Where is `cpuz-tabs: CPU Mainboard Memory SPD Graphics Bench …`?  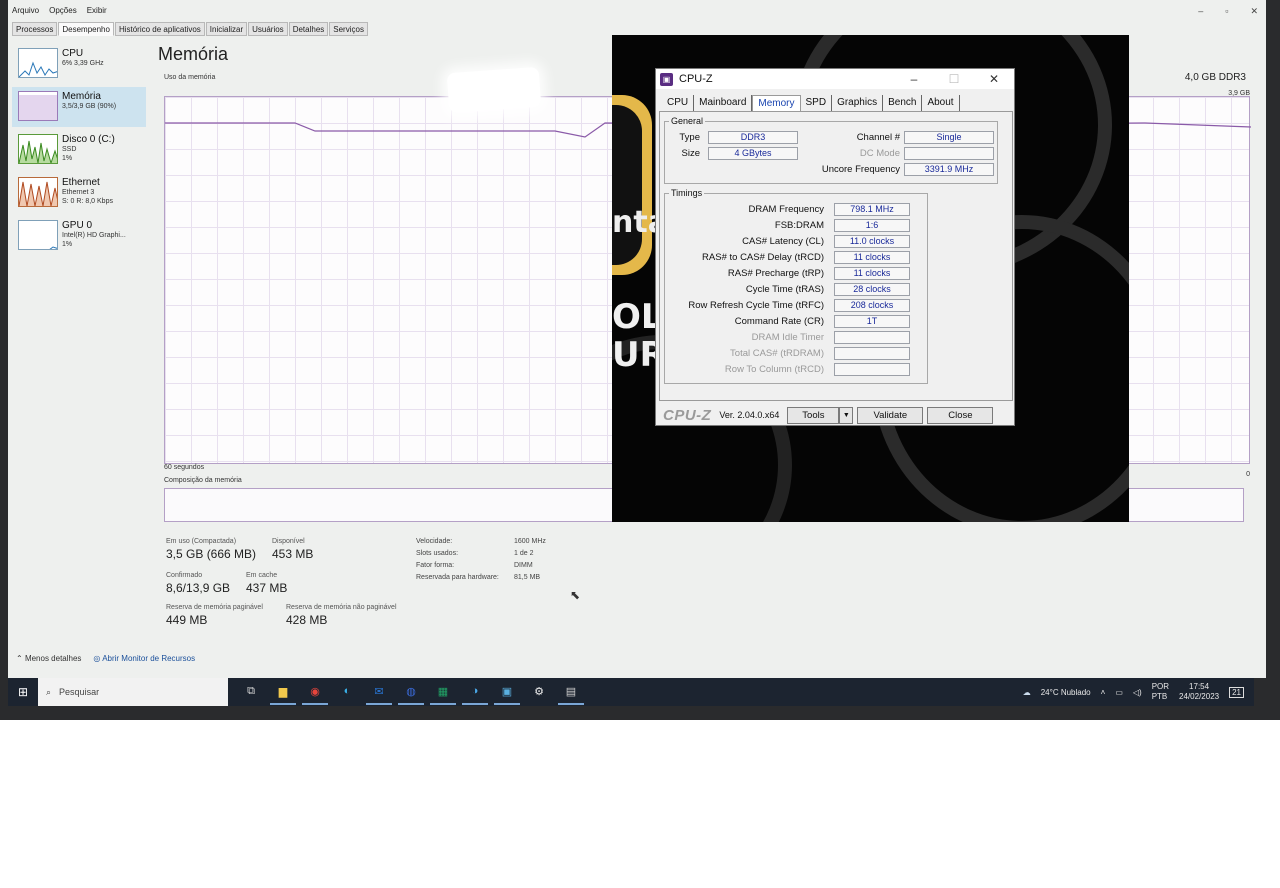 cpuz-tabs: CPU Mainboard Memory SPD Graphics Bench … is located at coordinates (811, 103).